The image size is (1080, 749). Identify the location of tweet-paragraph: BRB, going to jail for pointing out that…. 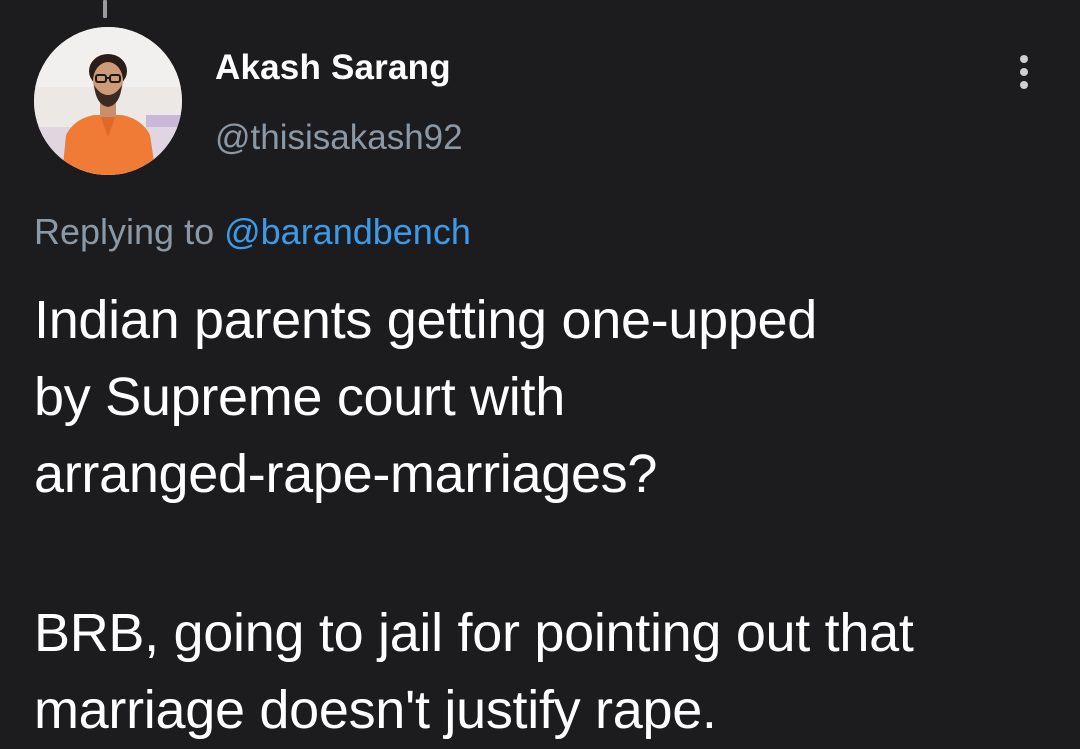
(474, 671).